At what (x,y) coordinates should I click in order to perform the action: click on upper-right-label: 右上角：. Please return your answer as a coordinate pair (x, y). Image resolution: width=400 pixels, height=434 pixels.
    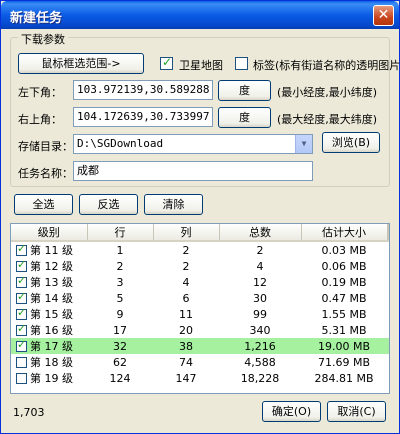
    Looking at the image, I should click on (40, 119).